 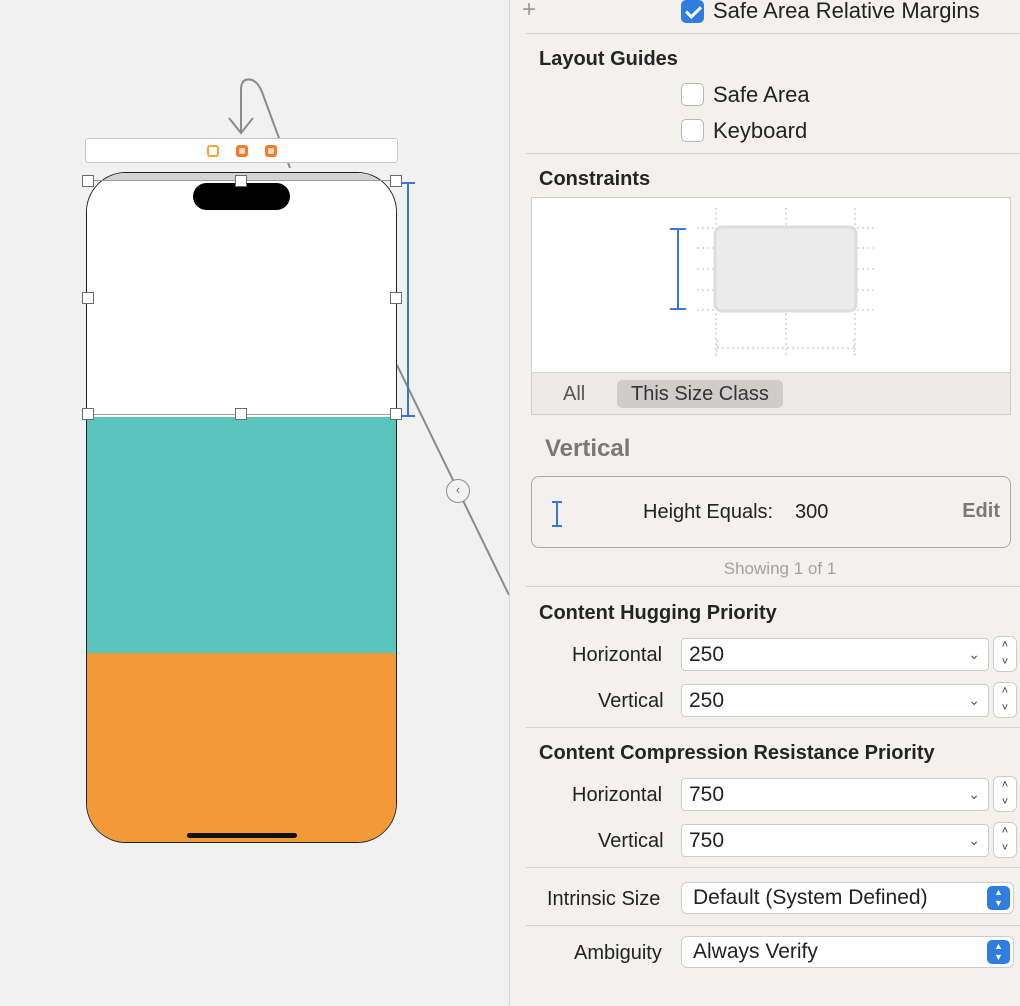 I want to click on edit-constraint-button: Edit, so click(x=981, y=511).